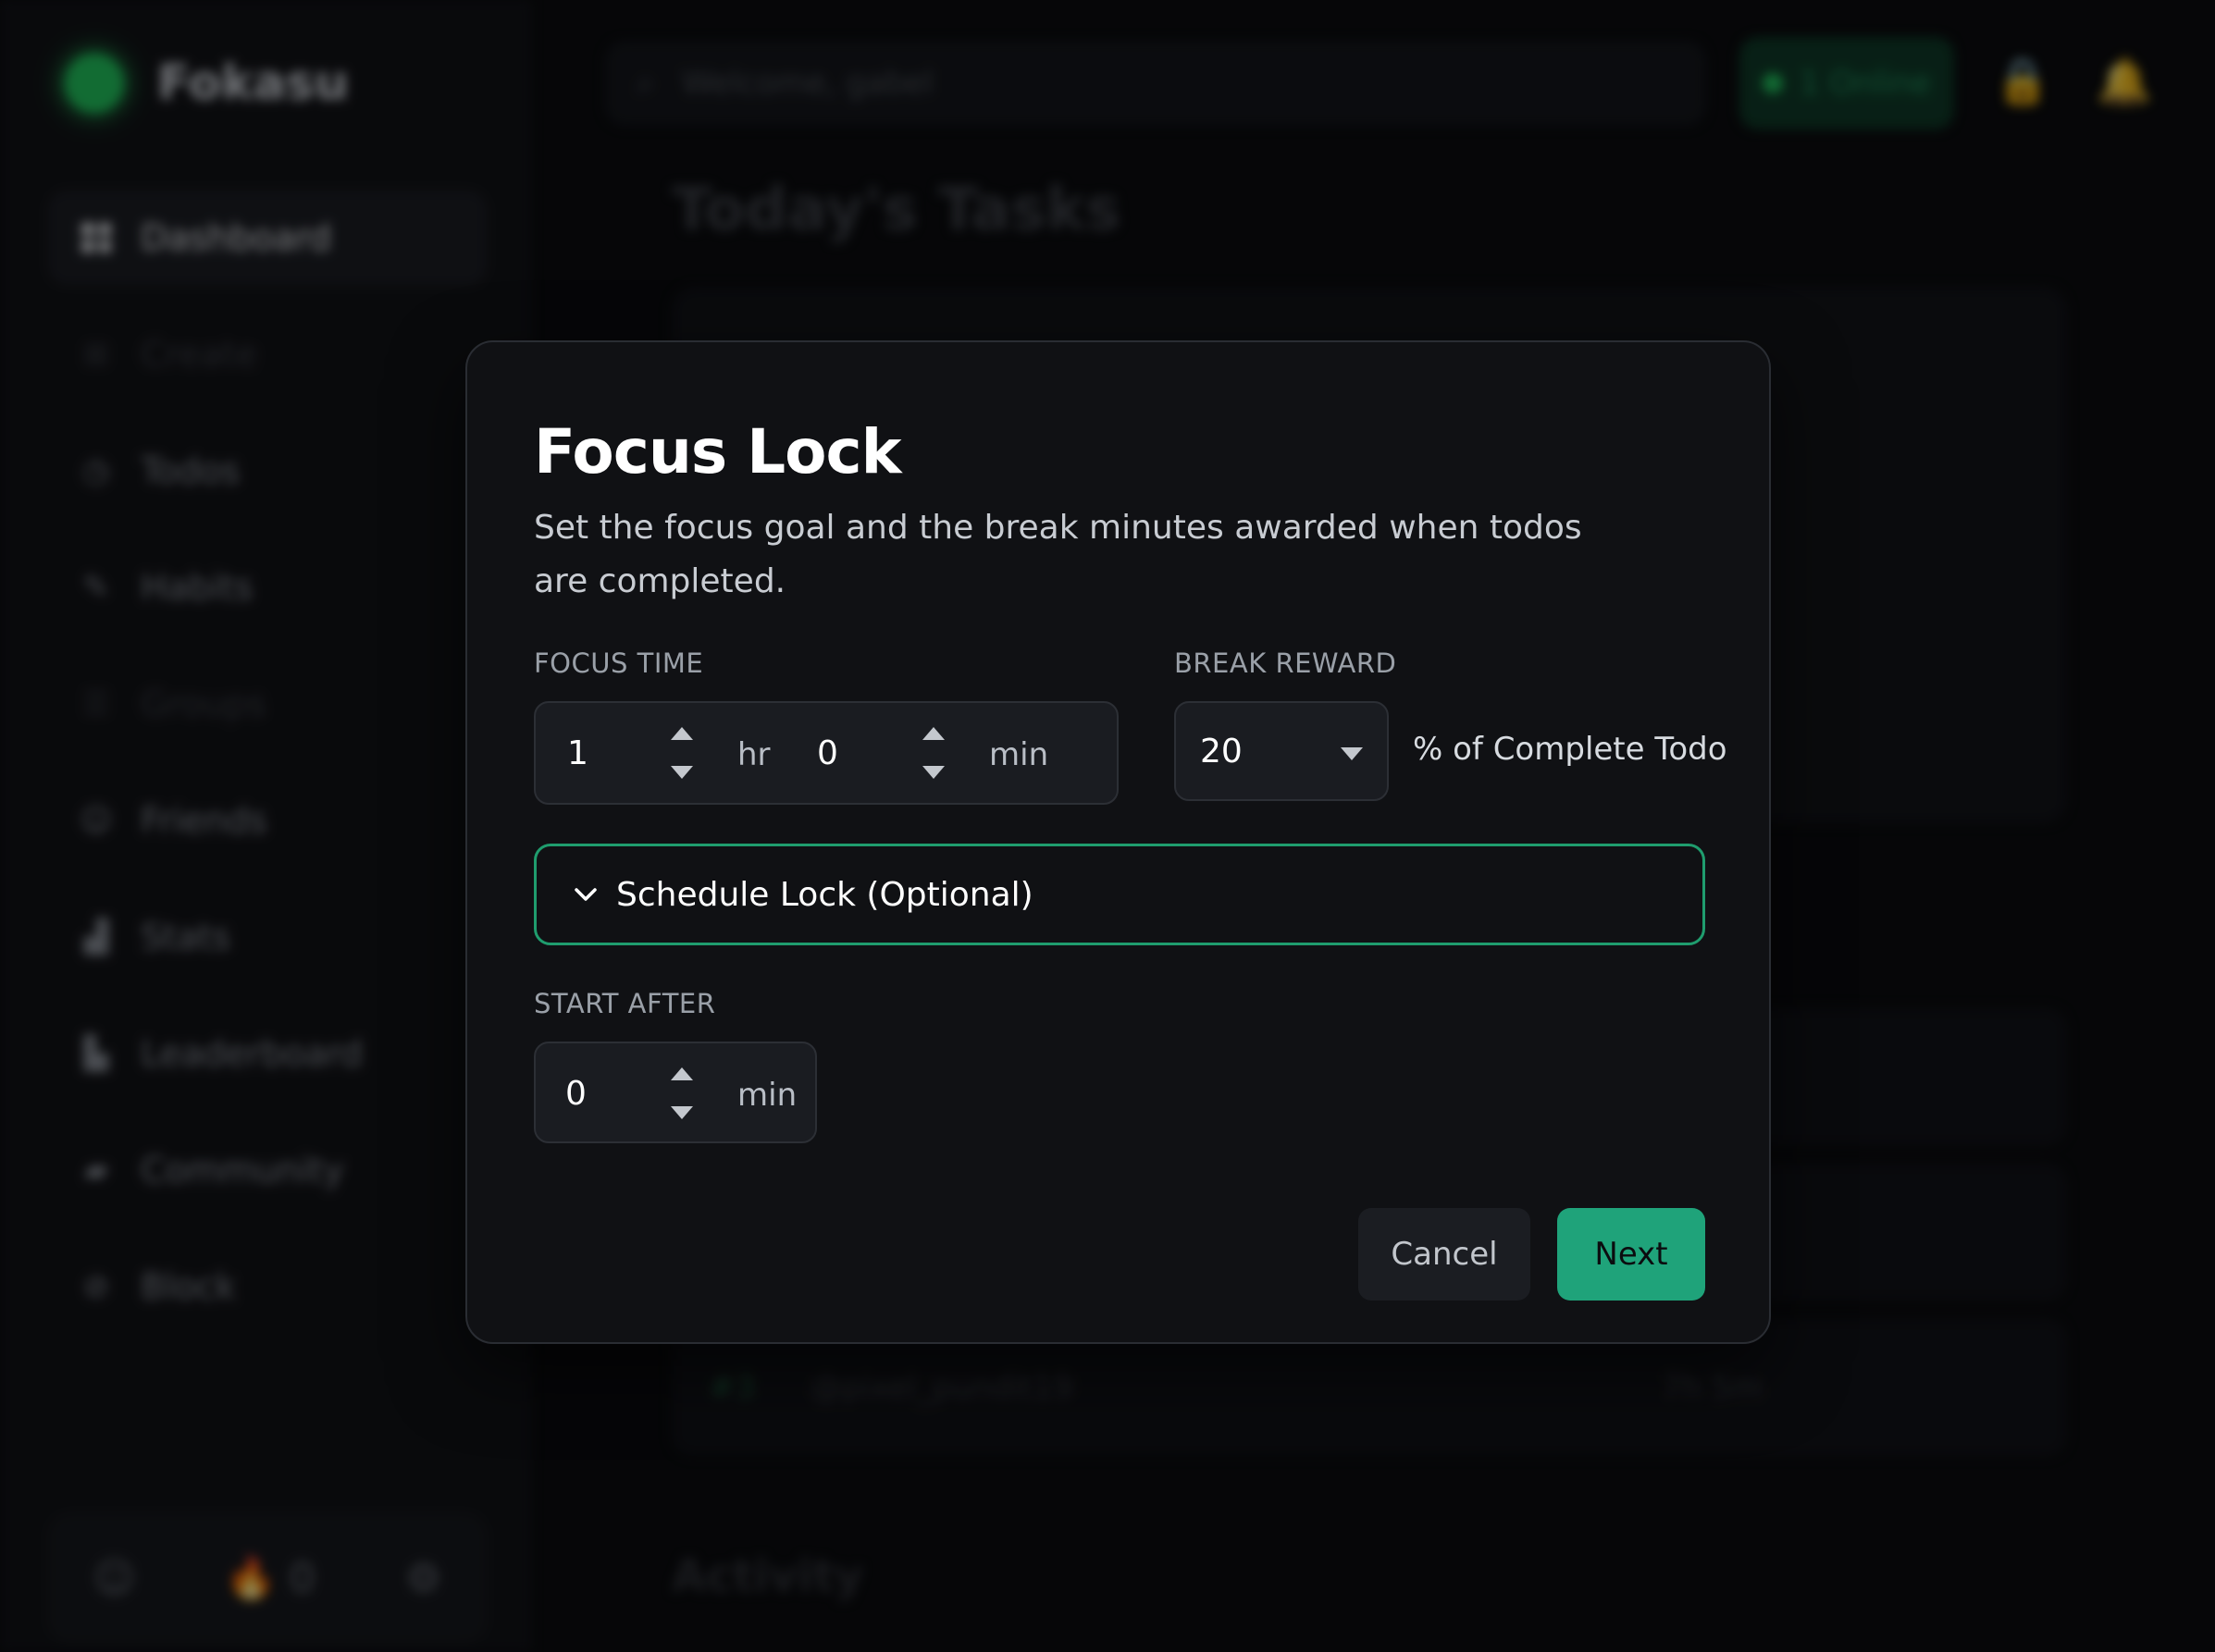  What do you see at coordinates (625, 1003) in the screenshot?
I see `start-after-label: START AFTER` at bounding box center [625, 1003].